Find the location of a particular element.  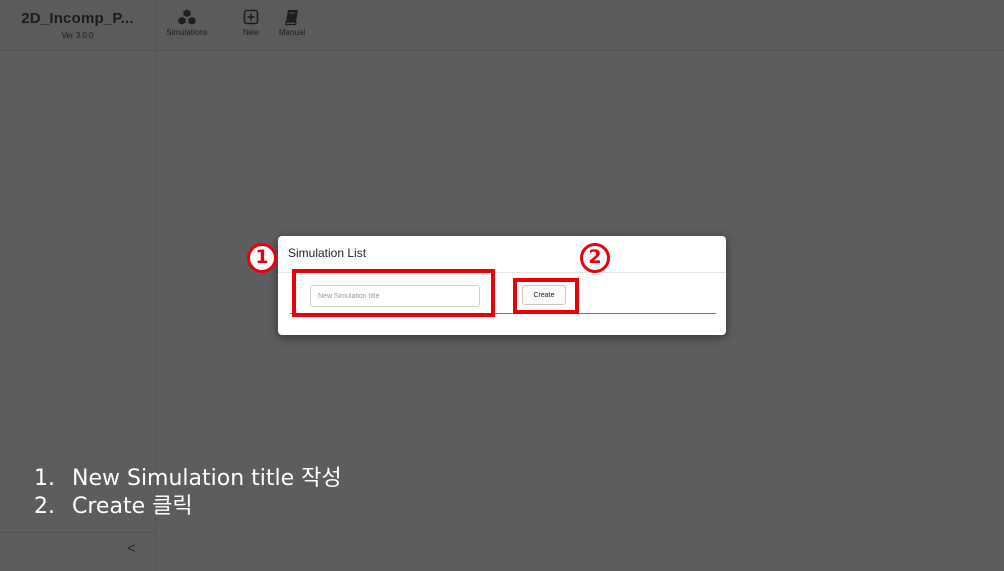

instruction-item: 2. Create 클릭 is located at coordinates (188, 507).